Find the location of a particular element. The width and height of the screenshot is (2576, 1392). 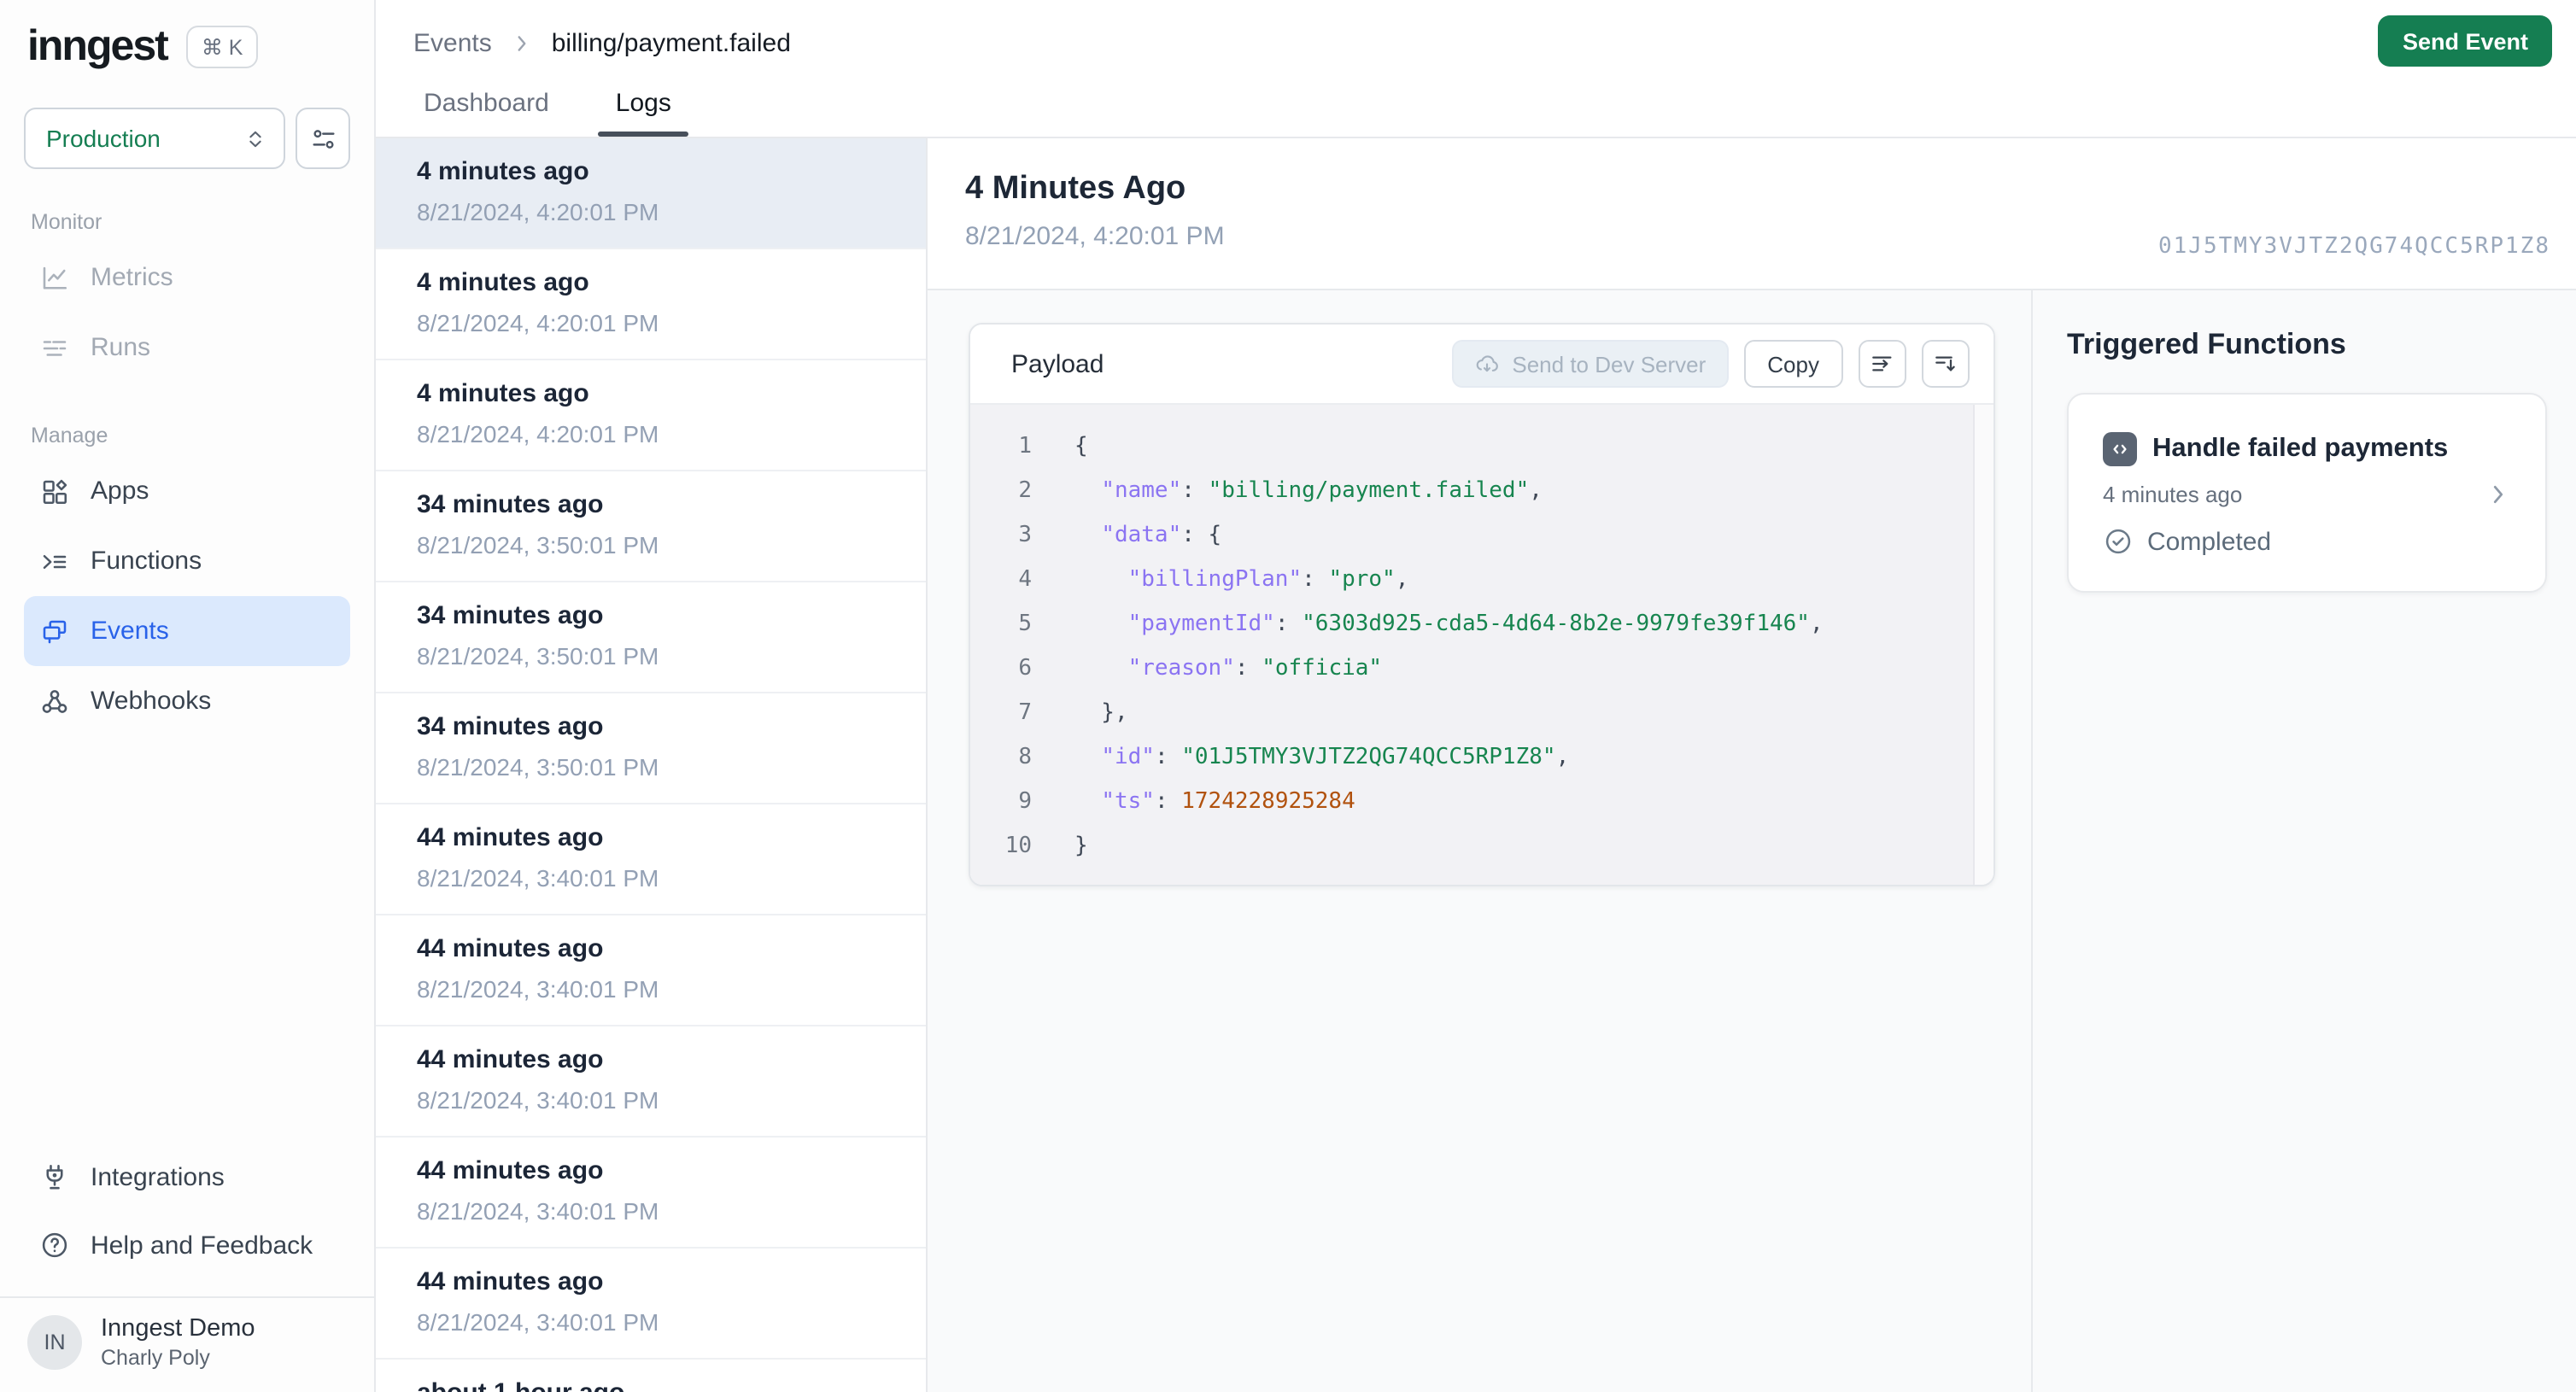

sidebar-item-webhooks: Webhooks is located at coordinates (187, 701).